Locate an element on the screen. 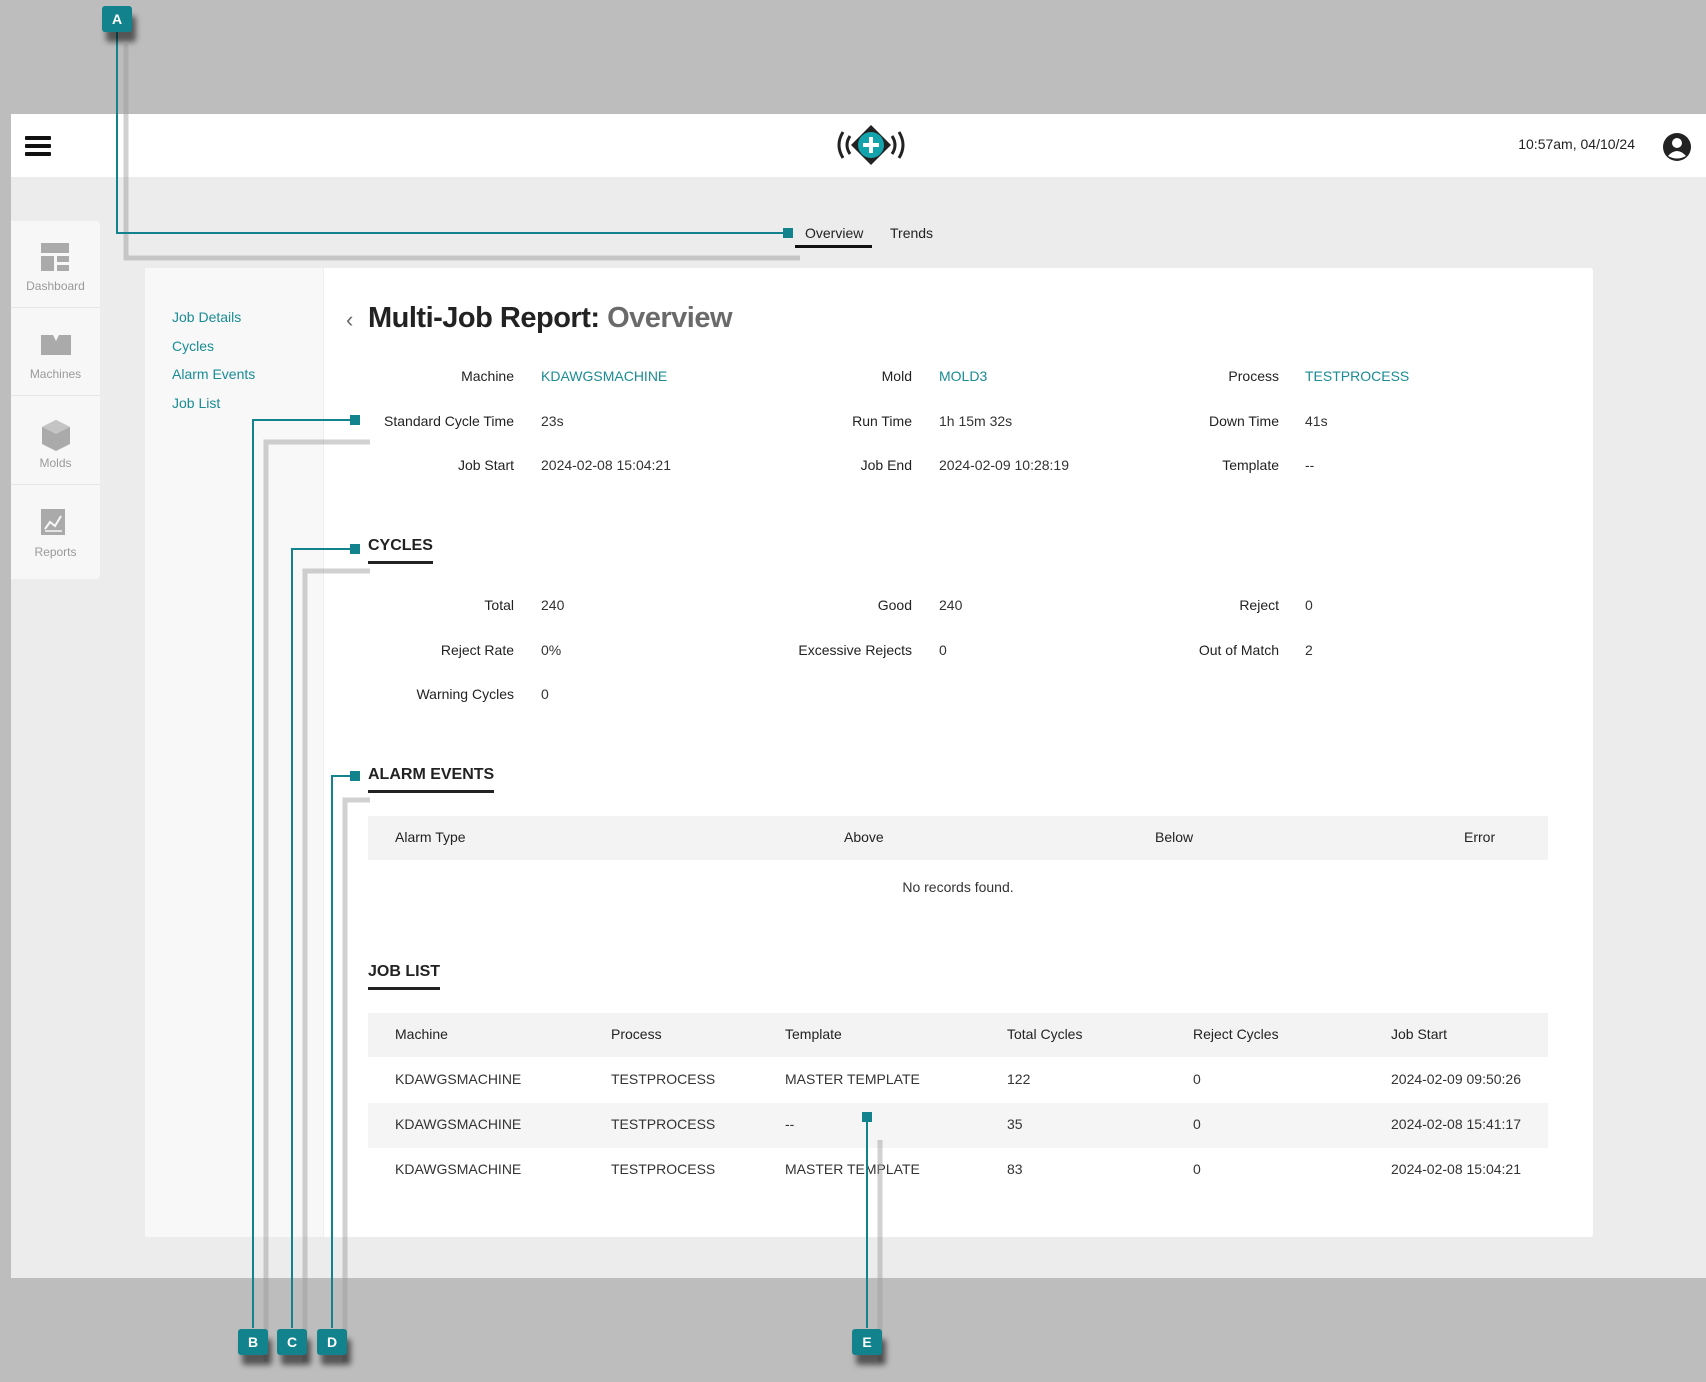  callout-badge-e: E is located at coordinates (867, 1342).